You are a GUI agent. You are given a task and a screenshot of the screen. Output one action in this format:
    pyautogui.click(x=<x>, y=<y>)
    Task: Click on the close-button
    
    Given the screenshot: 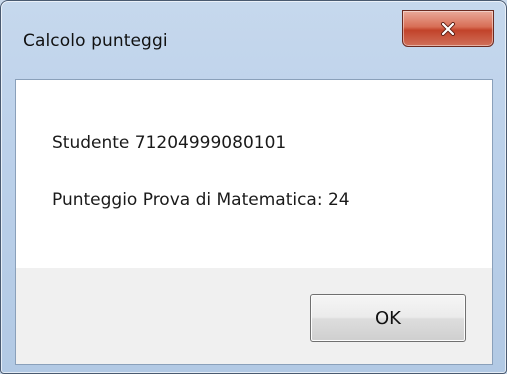 What is the action you would take?
    pyautogui.click(x=448, y=28)
    